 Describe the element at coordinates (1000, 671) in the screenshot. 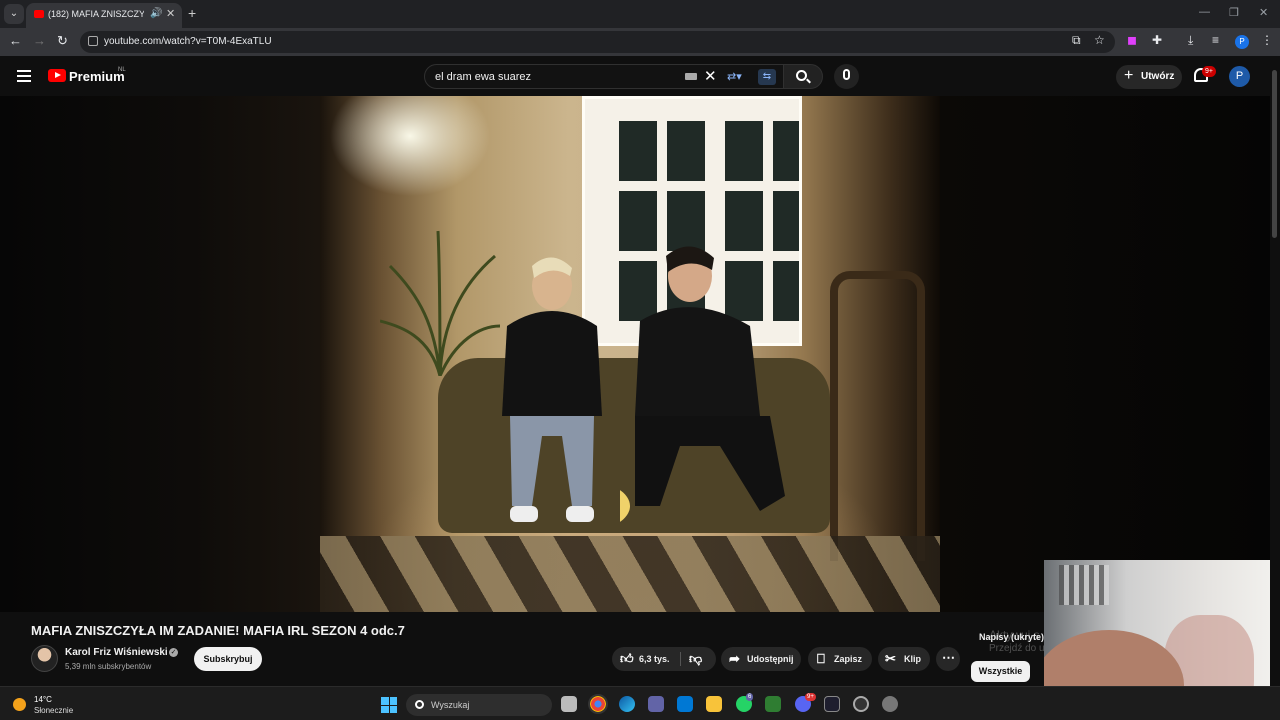

I see `chip-all: Wszystkie` at that location.